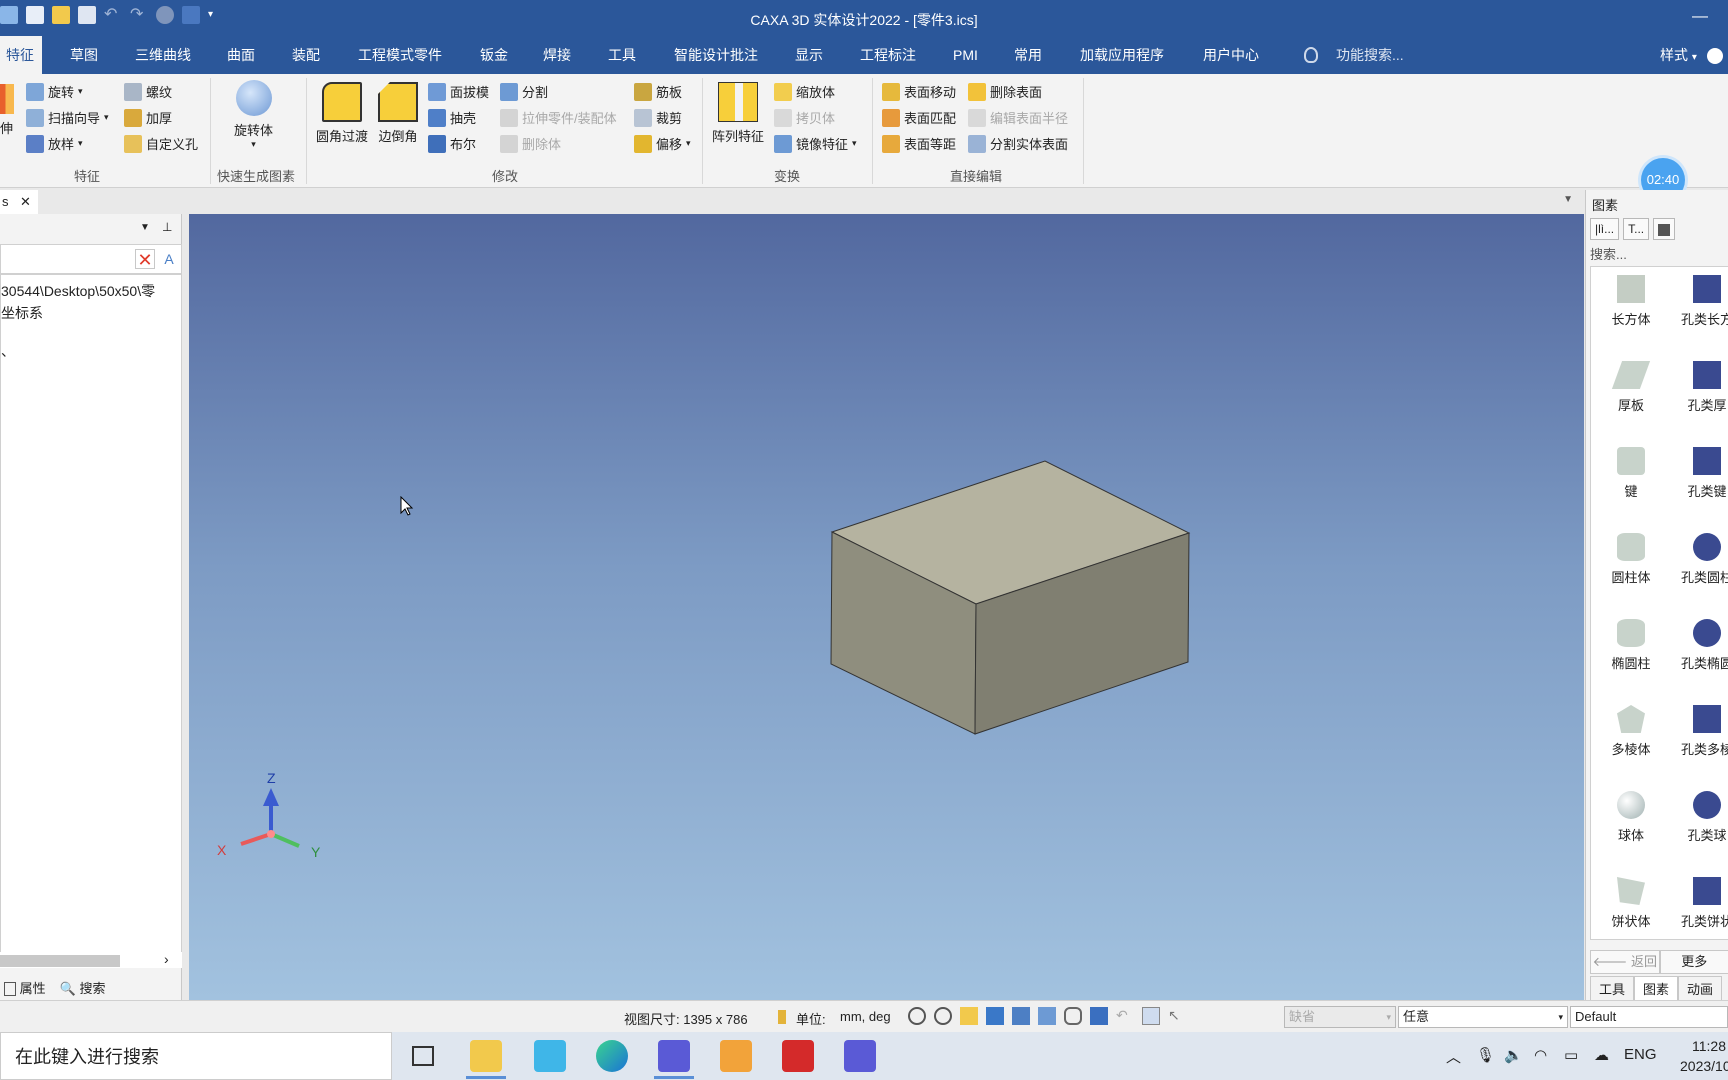 This screenshot has height=1080, width=1728. Describe the element at coordinates (919, 117) in the screenshot. I see `face-match-button: 表面匹配` at that location.